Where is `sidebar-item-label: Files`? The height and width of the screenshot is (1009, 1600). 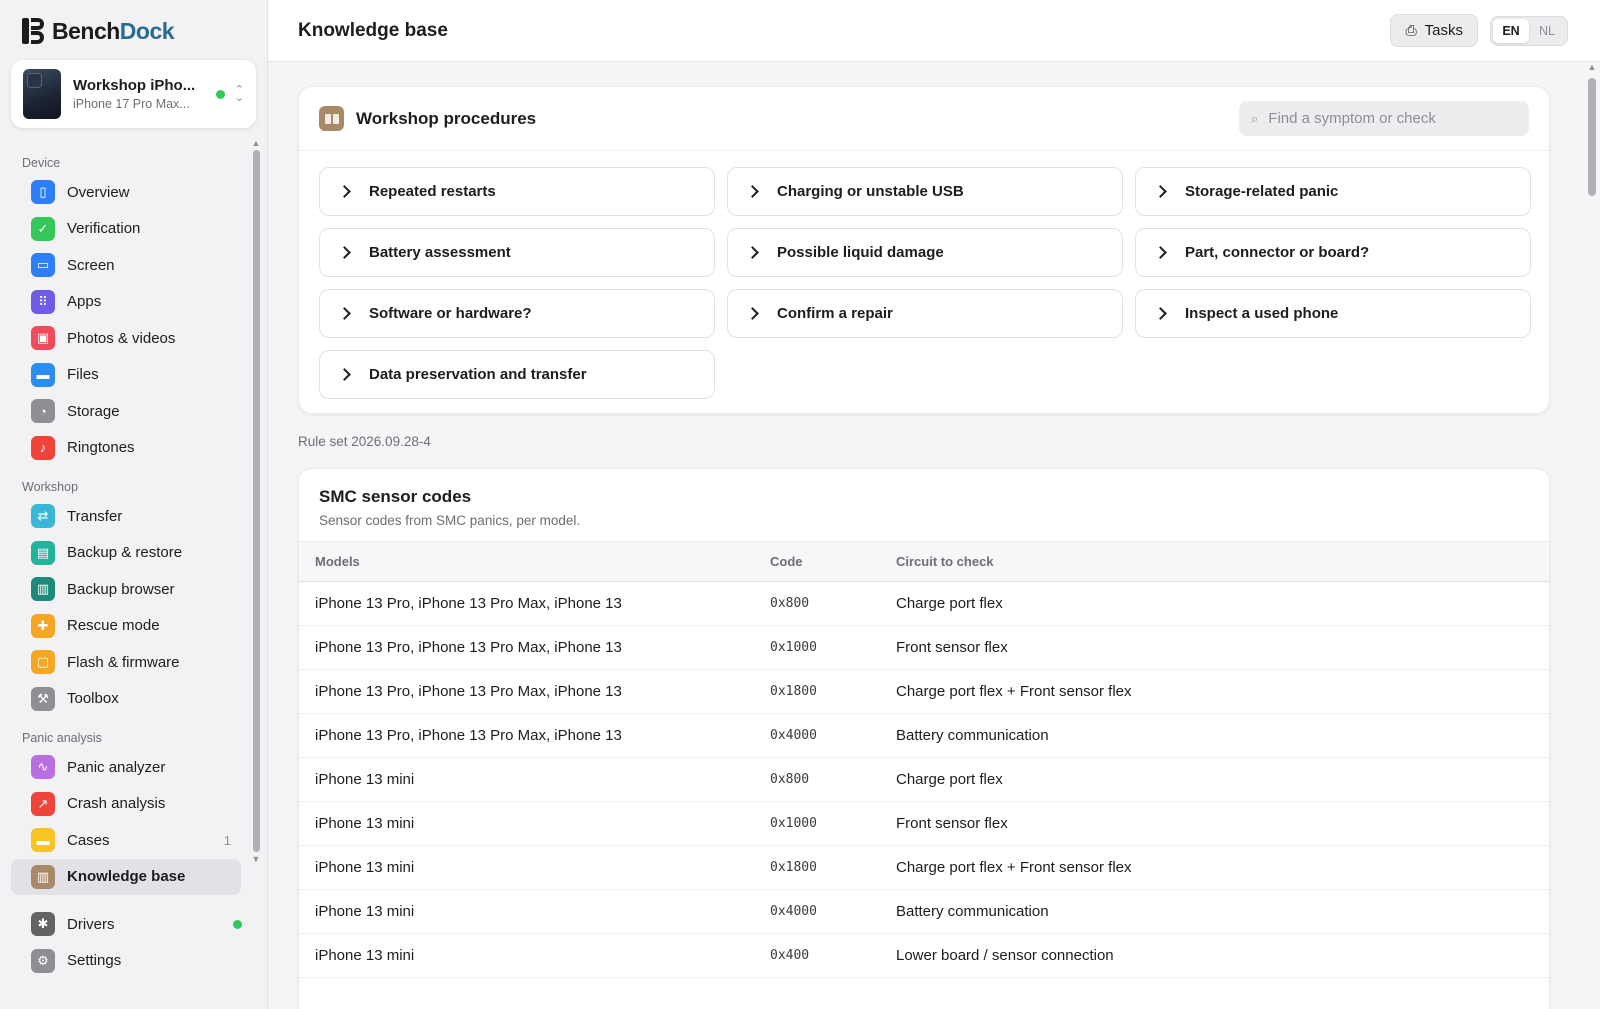
sidebar-item-label: Files is located at coordinates (83, 375).